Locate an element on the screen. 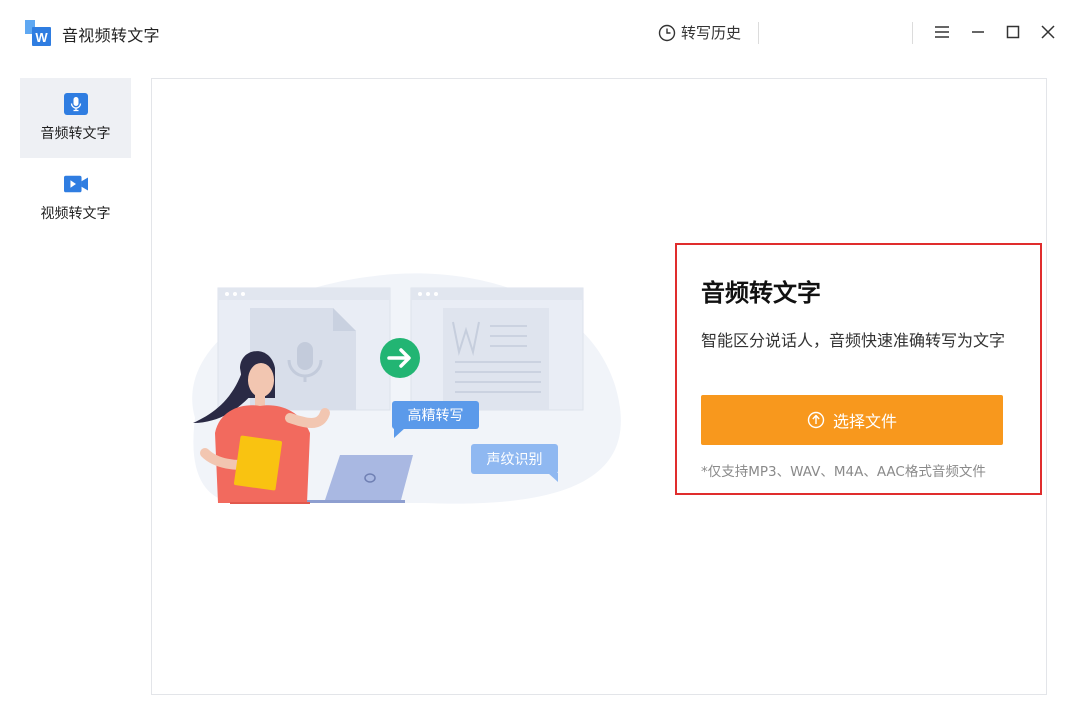 This screenshot has width=1080, height=728. sidebar: 音频转文字 视频转文字 is located at coordinates (75, 158).